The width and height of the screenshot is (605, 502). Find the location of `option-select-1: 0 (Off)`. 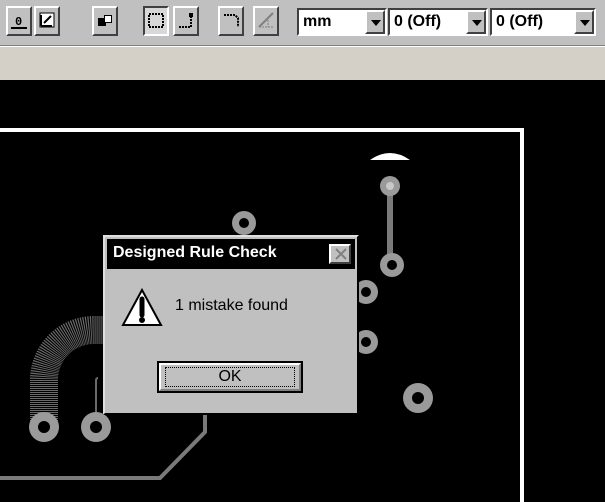

option-select-1: 0 (Off) is located at coordinates (438, 22).